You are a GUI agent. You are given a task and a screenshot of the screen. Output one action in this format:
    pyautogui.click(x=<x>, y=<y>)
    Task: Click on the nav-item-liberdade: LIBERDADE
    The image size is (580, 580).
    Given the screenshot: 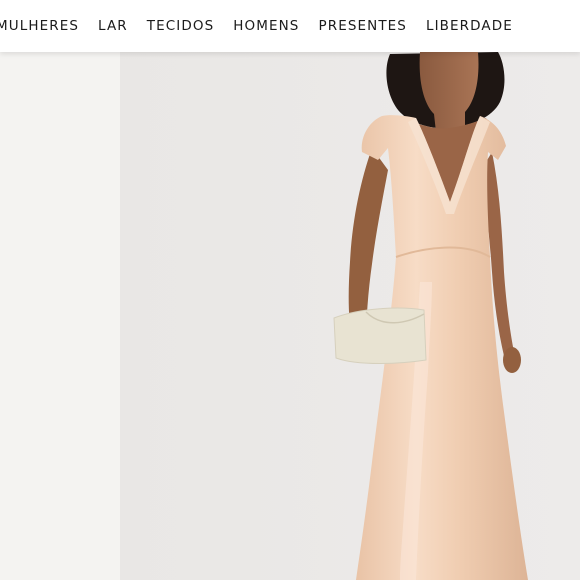 What is the action you would take?
    pyautogui.click(x=469, y=26)
    